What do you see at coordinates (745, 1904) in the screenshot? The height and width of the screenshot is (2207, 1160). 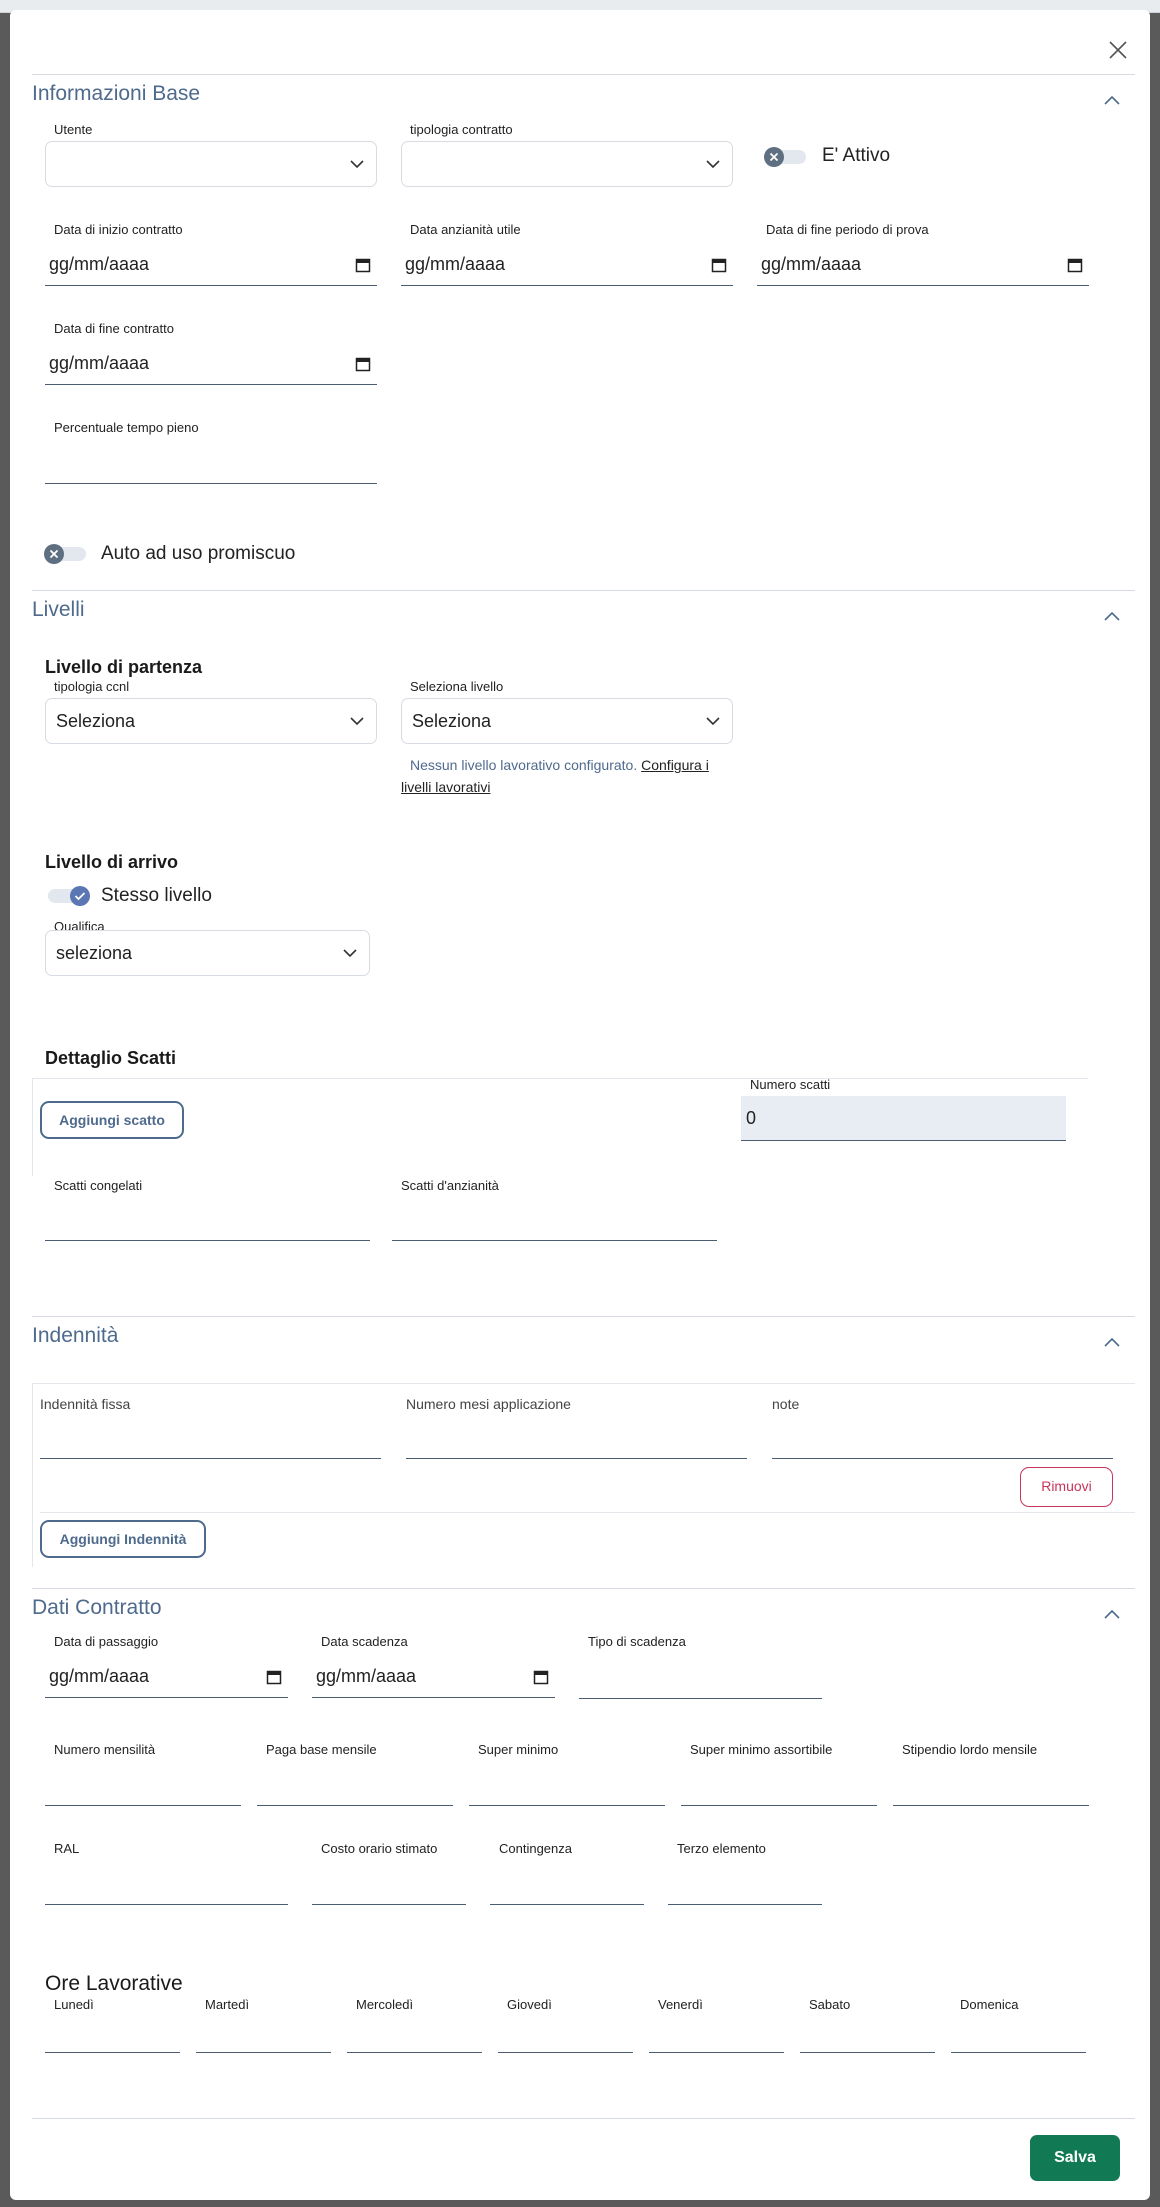 I see `terzo-elemento-input` at bounding box center [745, 1904].